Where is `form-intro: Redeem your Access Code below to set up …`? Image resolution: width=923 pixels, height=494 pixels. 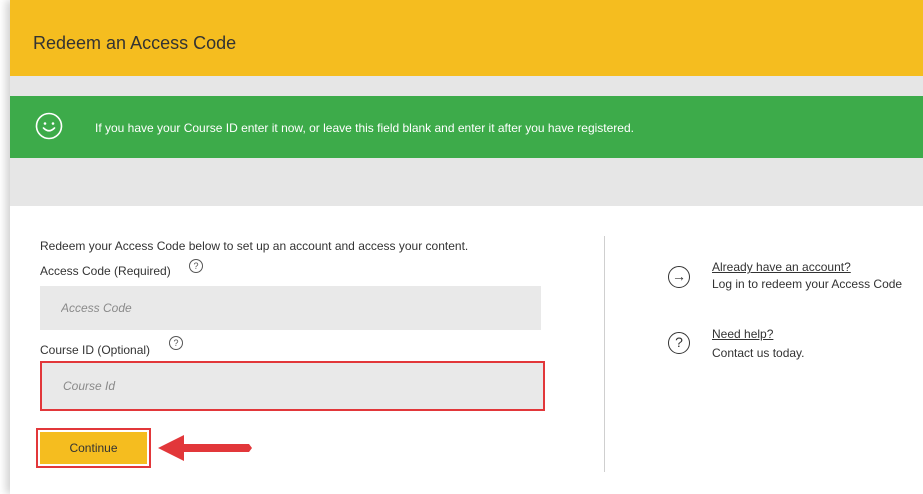
form-intro: Redeem your Access Code below to set up … is located at coordinates (254, 246).